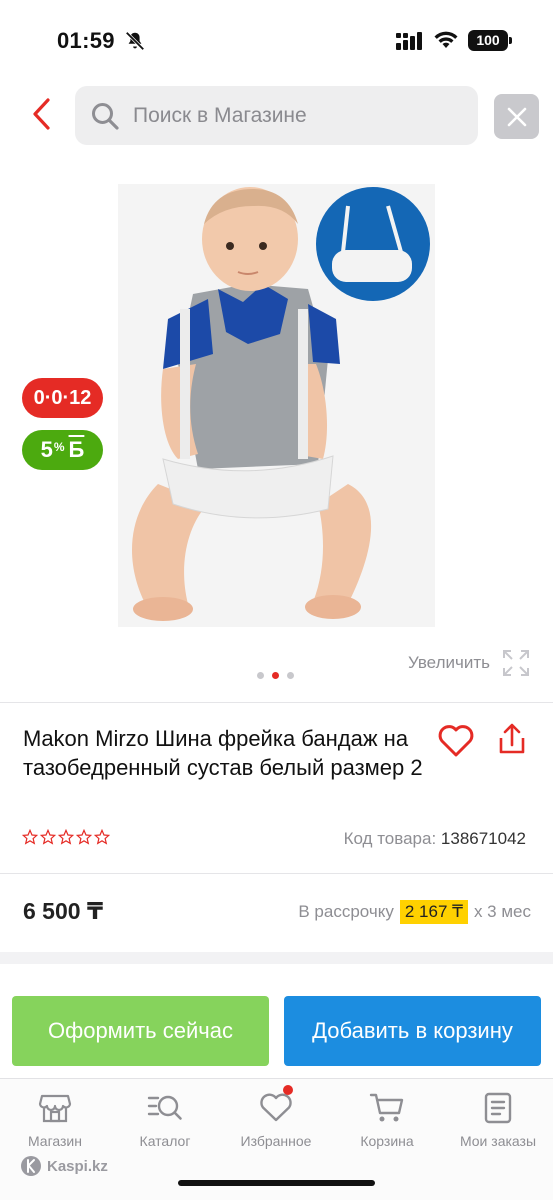  I want to click on tab-label: Корзина, so click(387, 1141).